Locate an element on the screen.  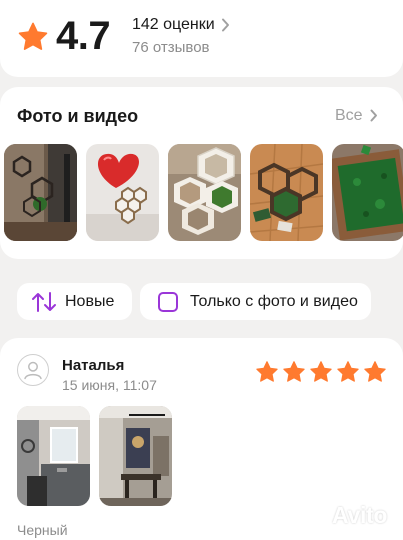
photo-only-checkbox is located at coordinates (168, 301).